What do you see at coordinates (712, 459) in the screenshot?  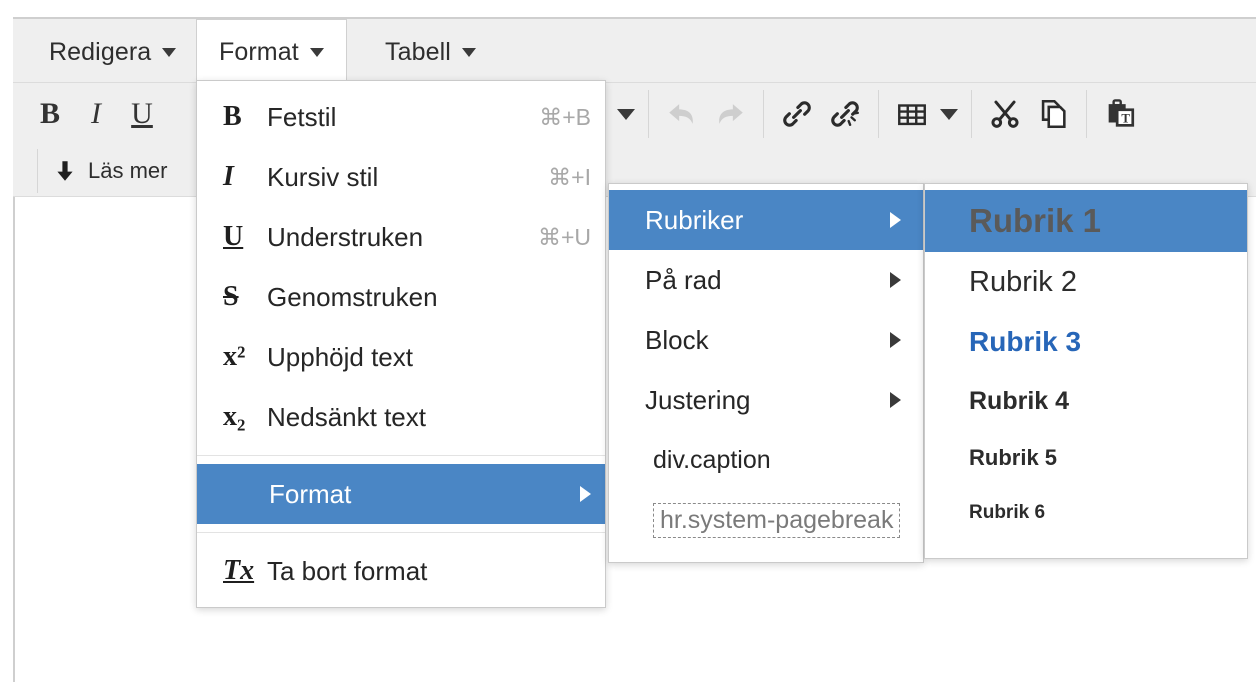 I see `submenu-item-div-caption-label: div.caption` at bounding box center [712, 459].